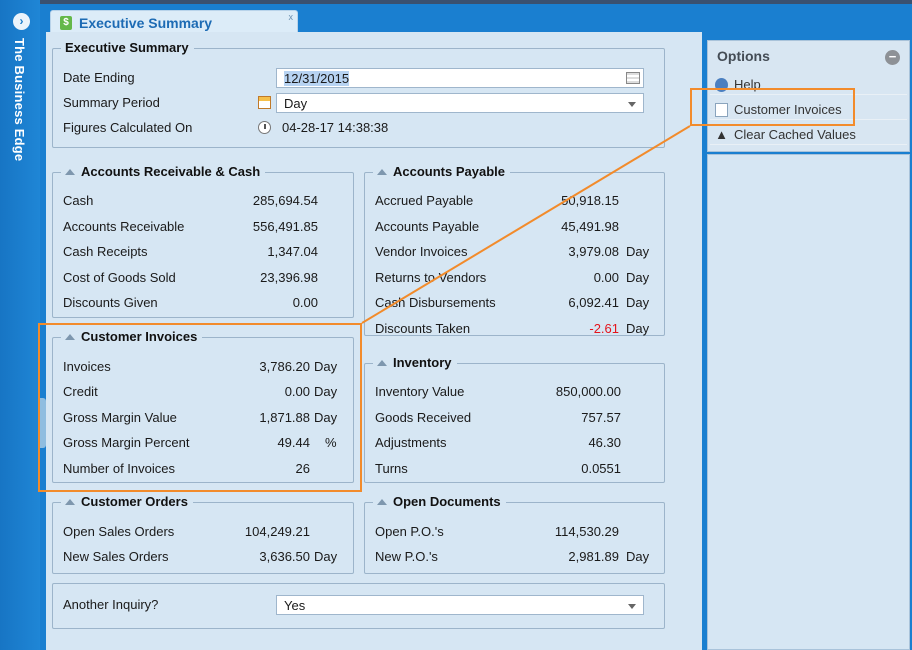  What do you see at coordinates (134, 501) in the screenshot?
I see `co-title-text: Customer Orders` at bounding box center [134, 501].